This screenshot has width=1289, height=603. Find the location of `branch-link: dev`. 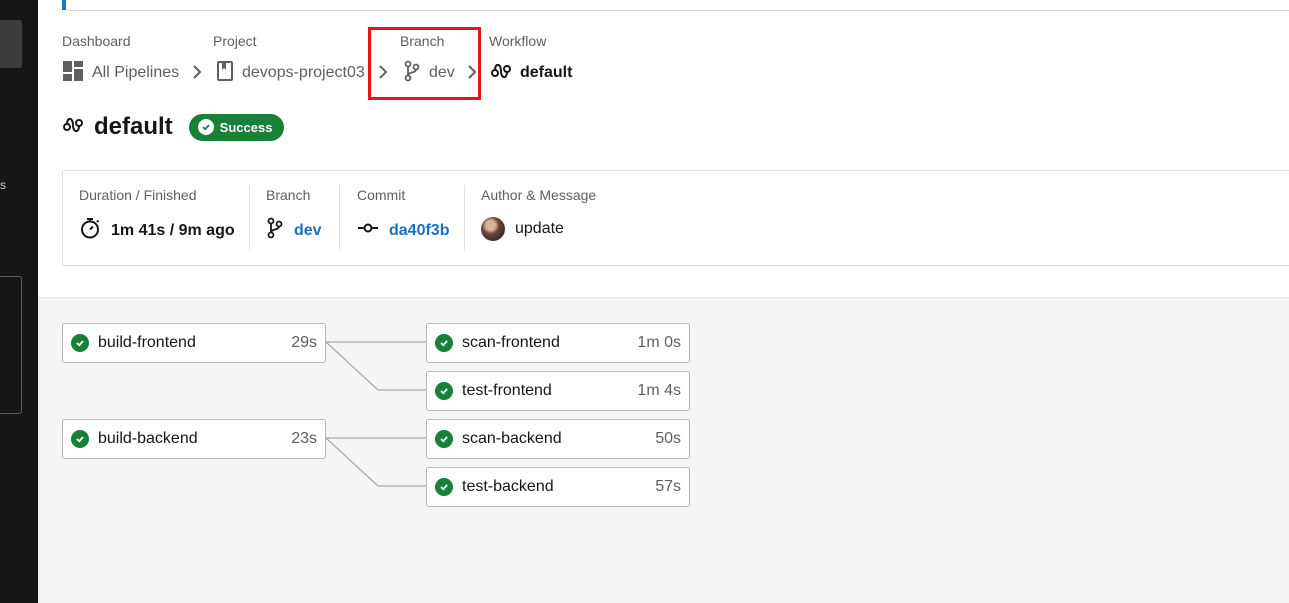

branch-link: dev is located at coordinates (308, 231).